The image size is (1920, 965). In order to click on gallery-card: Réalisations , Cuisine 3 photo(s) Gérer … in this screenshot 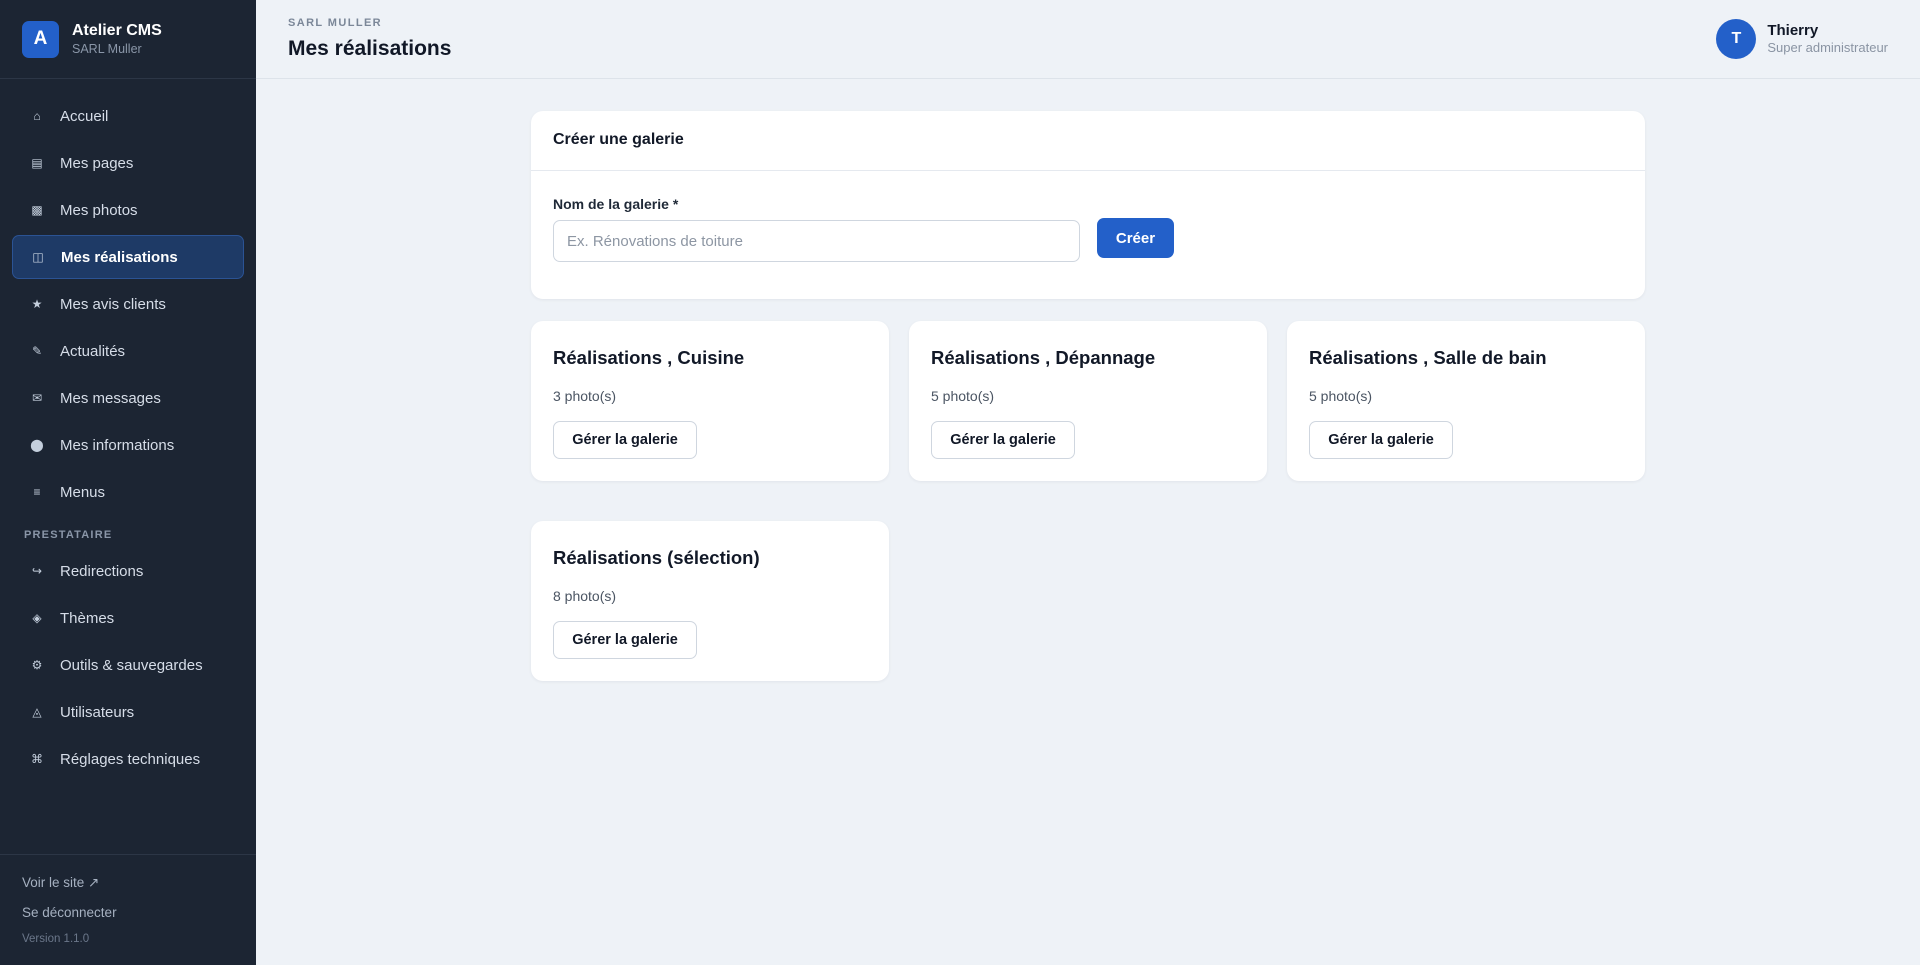, I will do `click(710, 401)`.